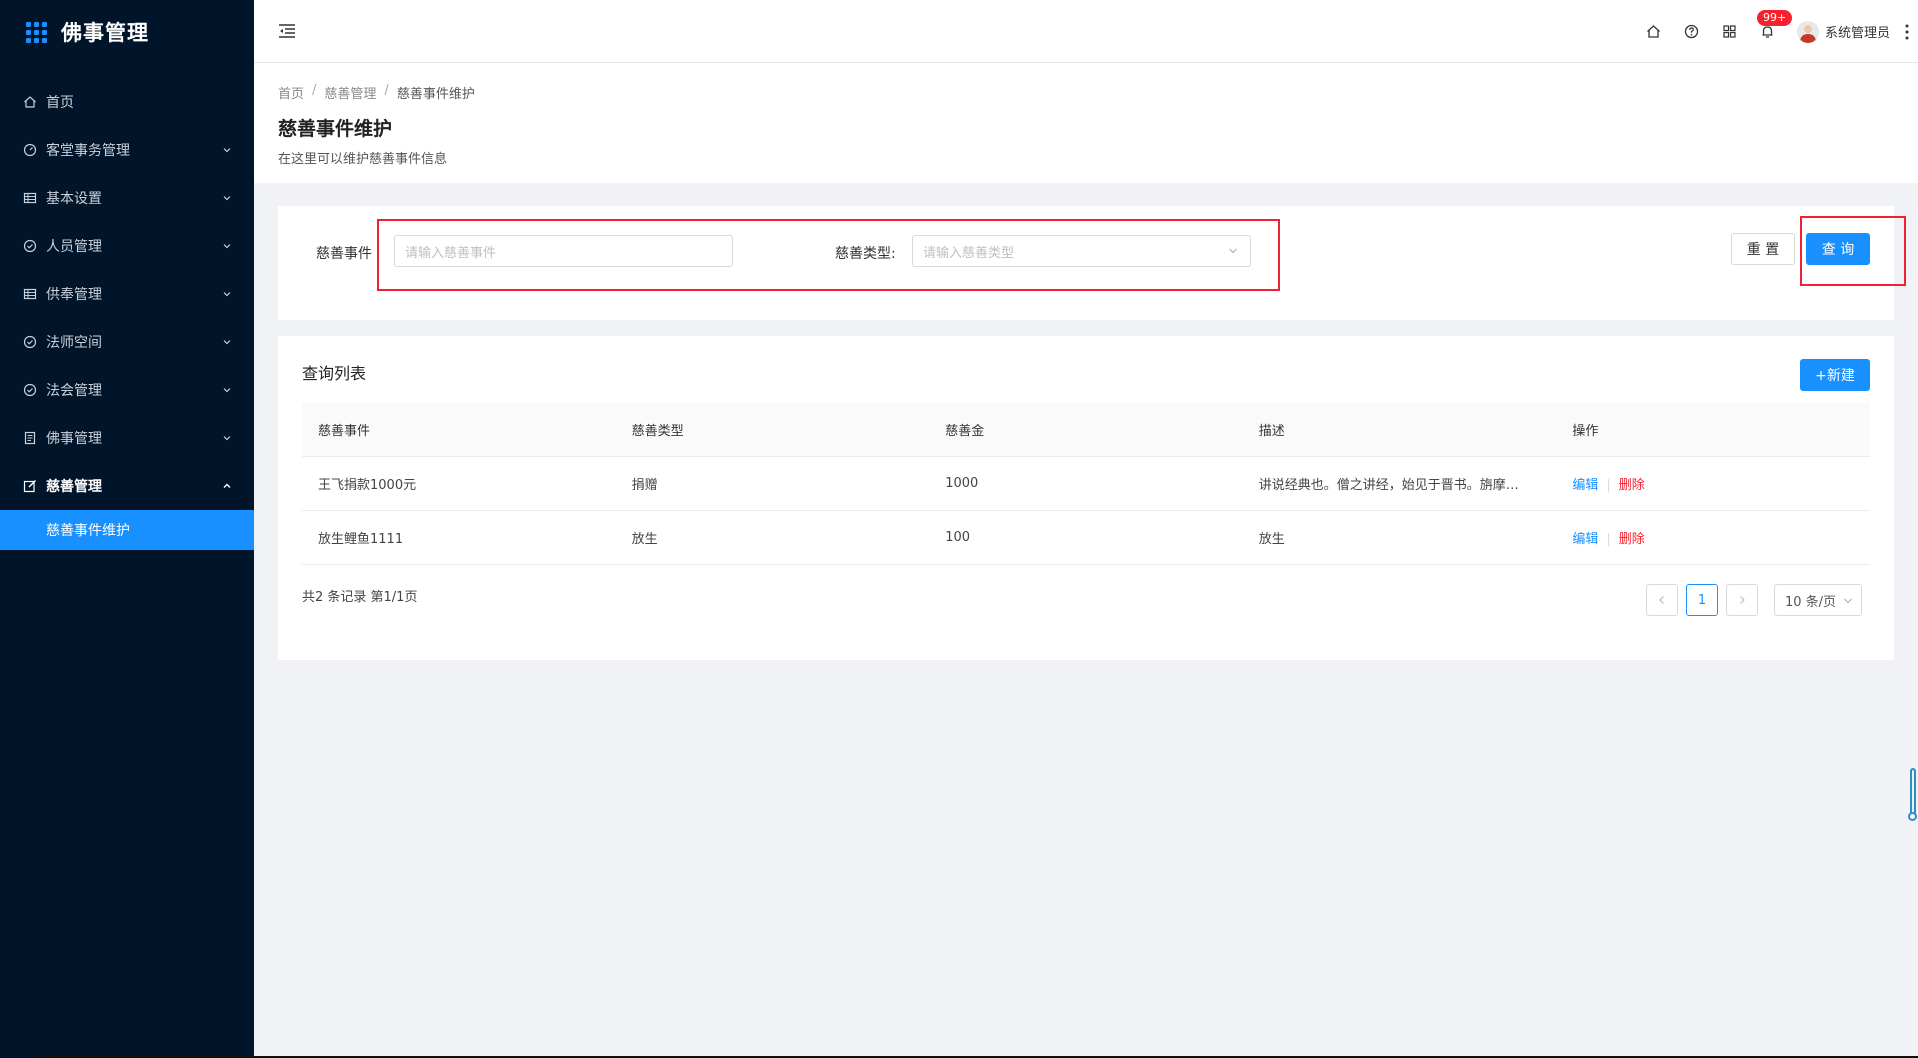 This screenshot has height=1058, width=1918. Describe the element at coordinates (361, 539) in the screenshot. I see `cell-event: 放生鲤鱼1111` at that location.